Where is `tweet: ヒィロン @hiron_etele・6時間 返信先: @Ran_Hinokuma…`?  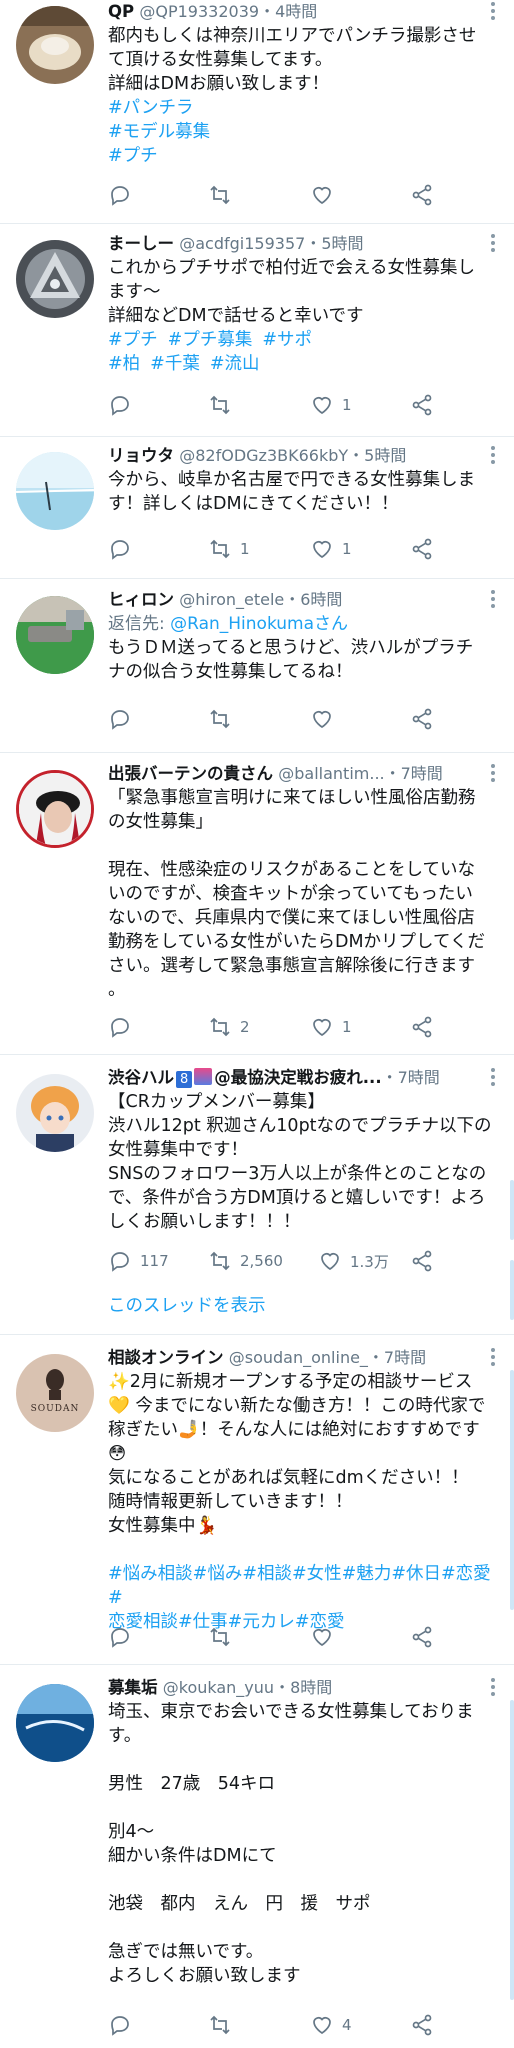 tweet: ヒィロン @hiron_etele・6時間 返信先: @Ran_Hinokuma… is located at coordinates (257, 668).